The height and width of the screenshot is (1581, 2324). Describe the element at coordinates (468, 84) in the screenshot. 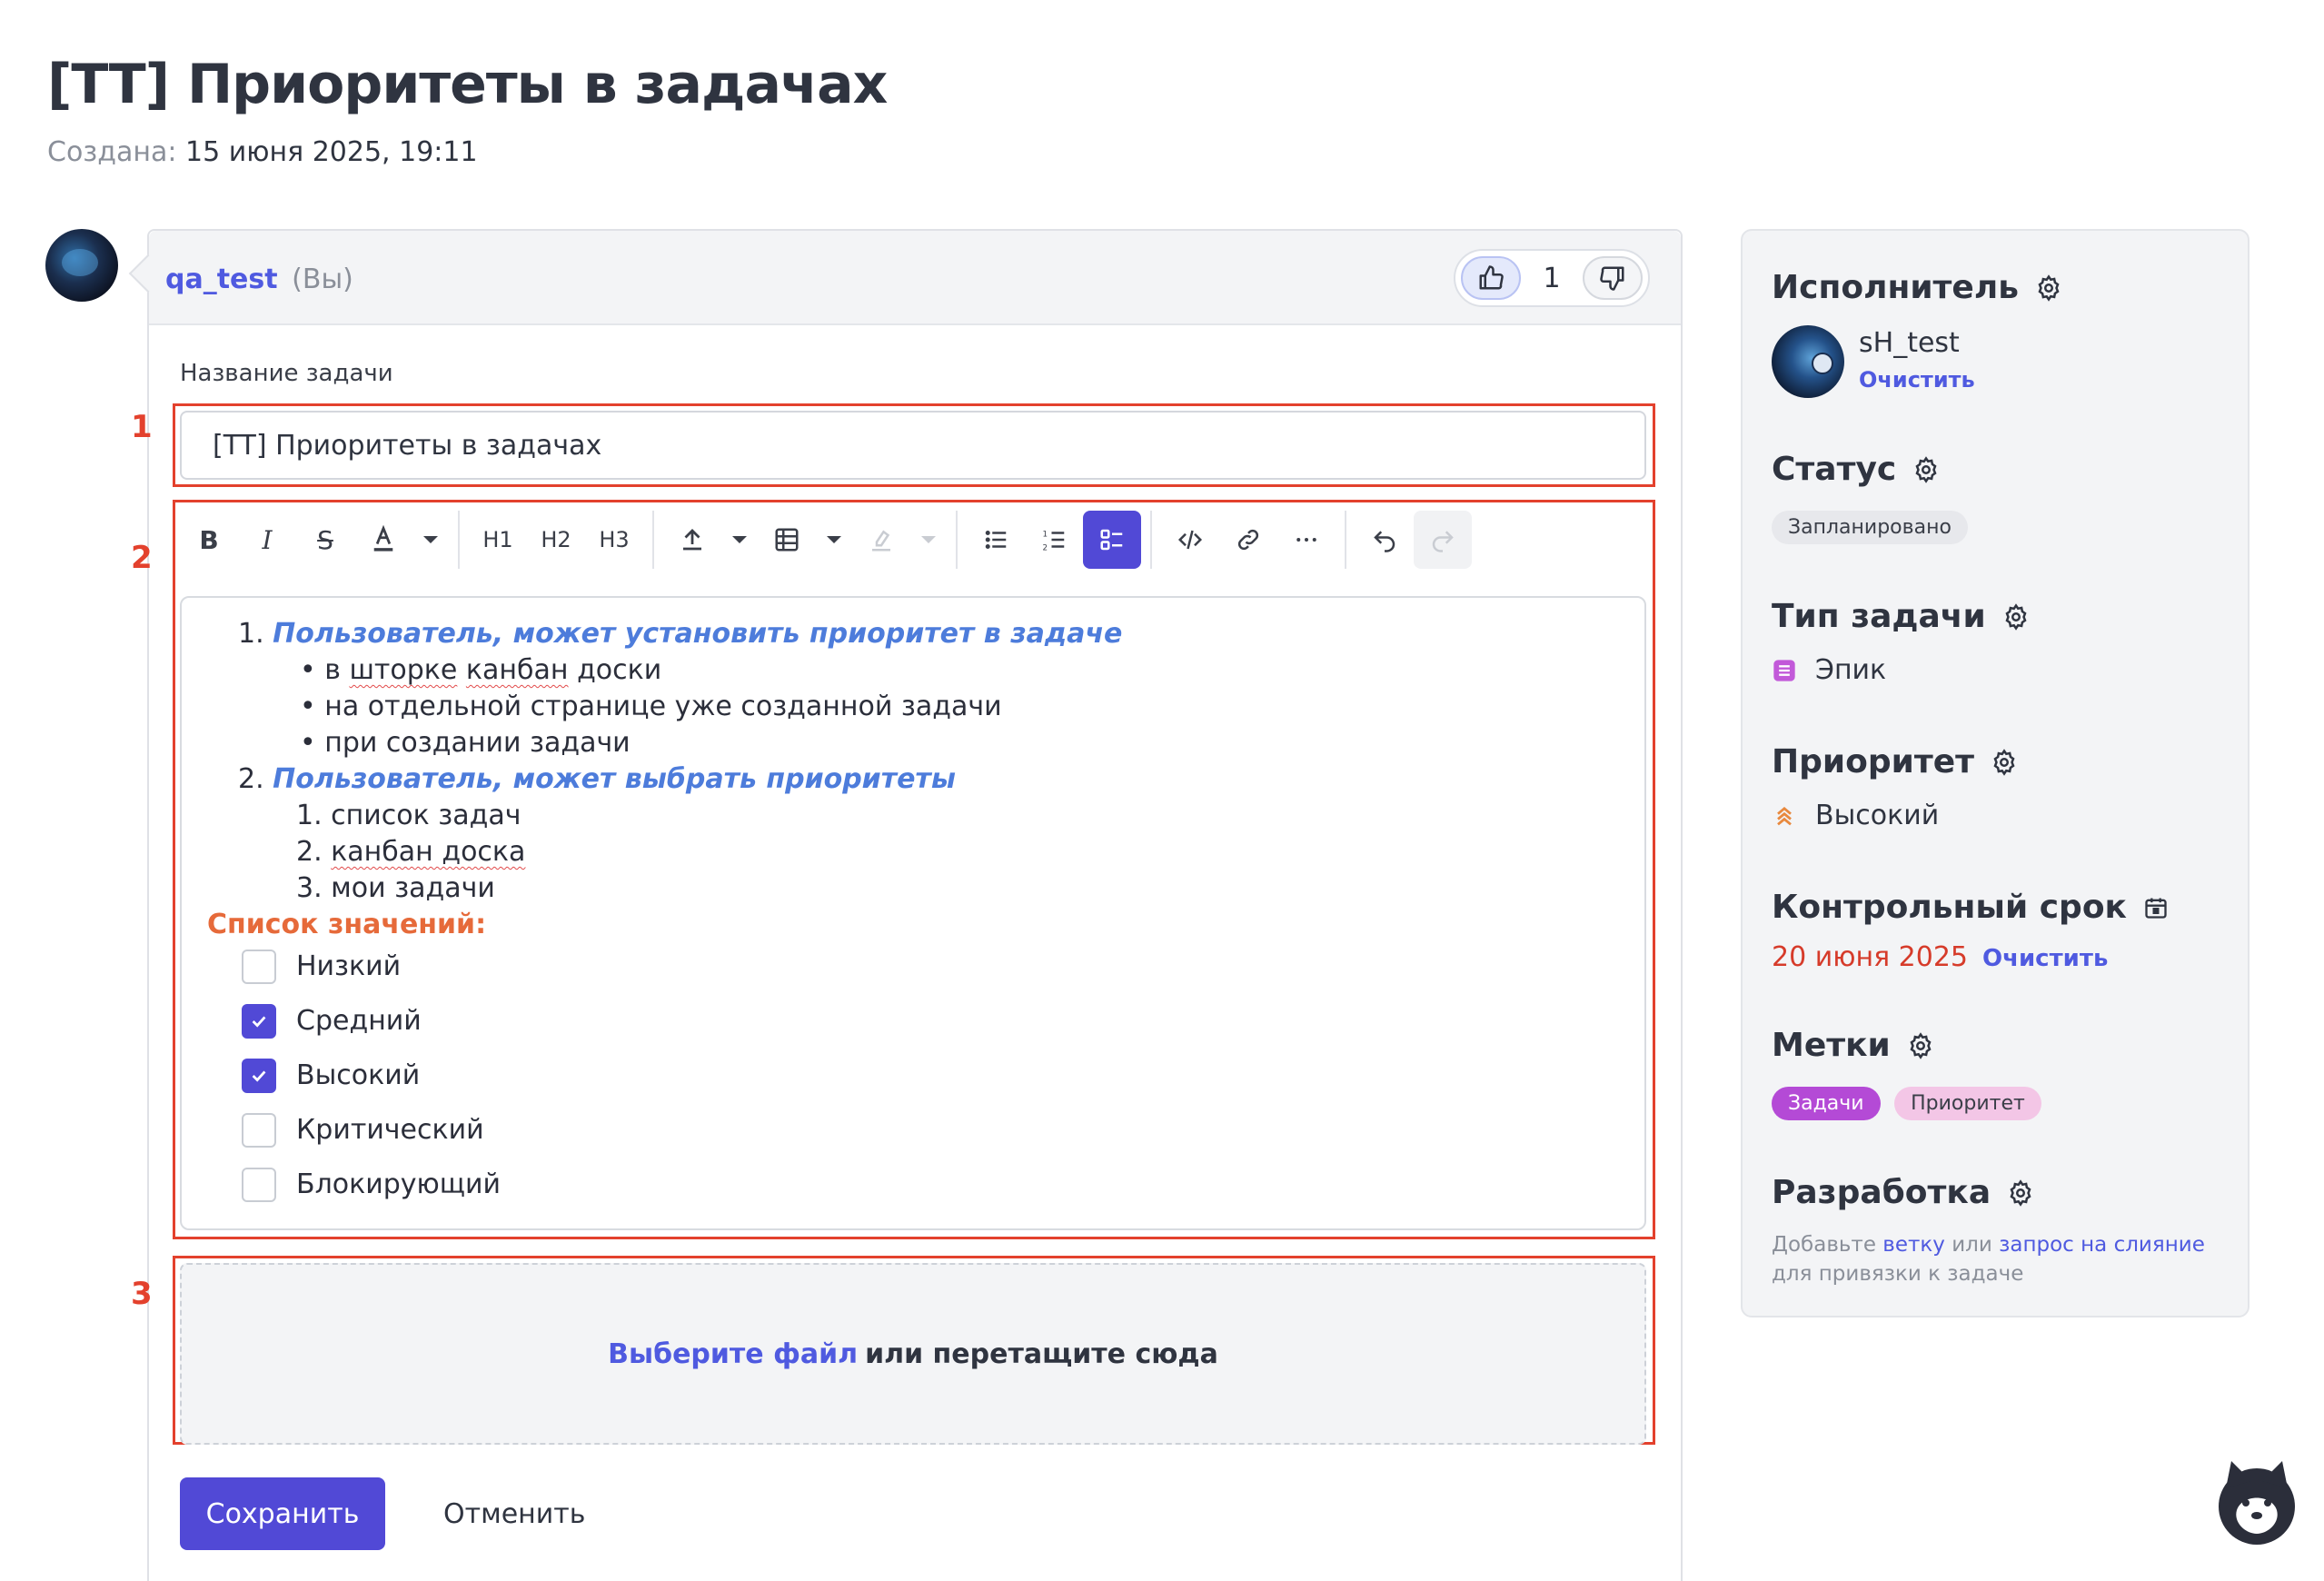

I see `page-title: [TT] Приоритеты в задачах` at that location.